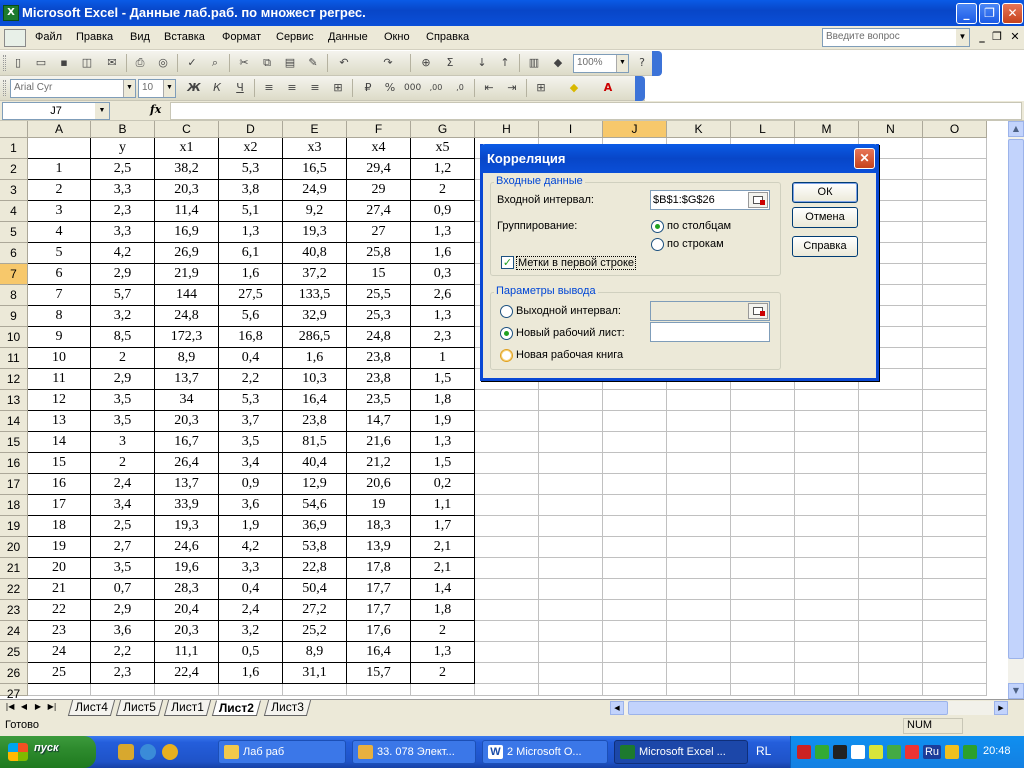  I want to click on cell-N15, so click(891, 442).